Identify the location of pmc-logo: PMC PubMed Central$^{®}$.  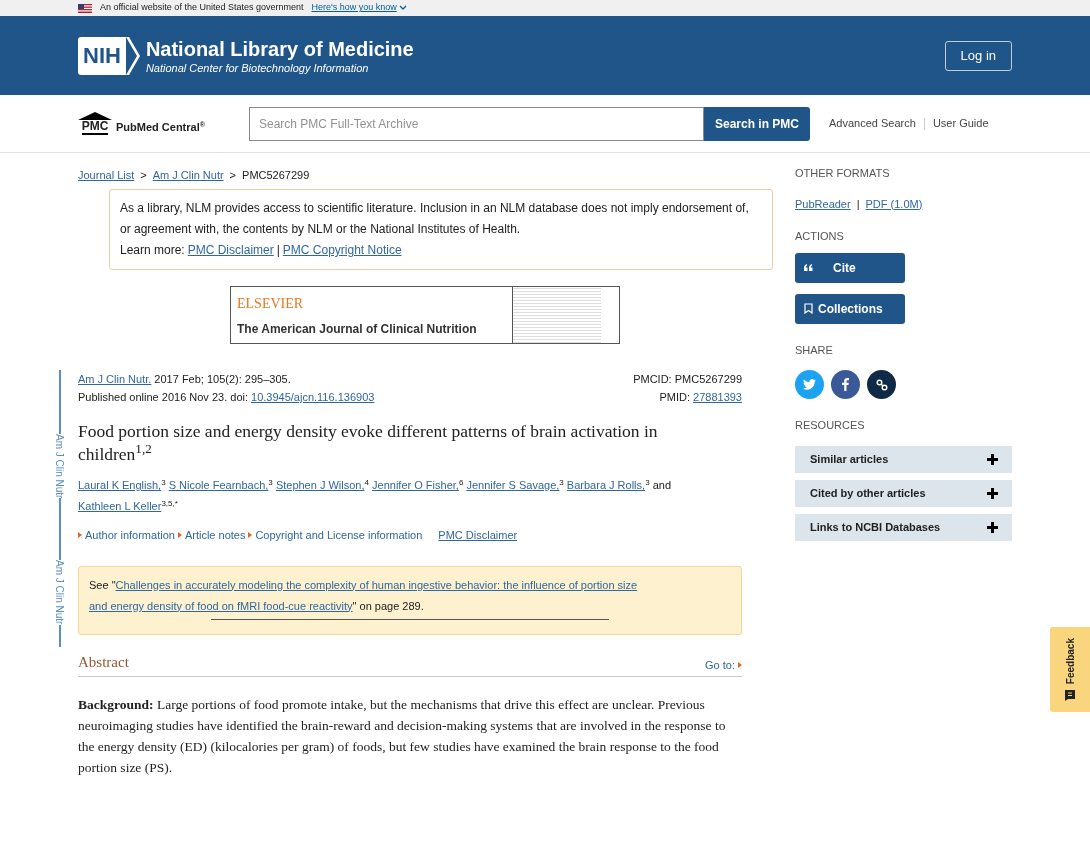
(163, 123).